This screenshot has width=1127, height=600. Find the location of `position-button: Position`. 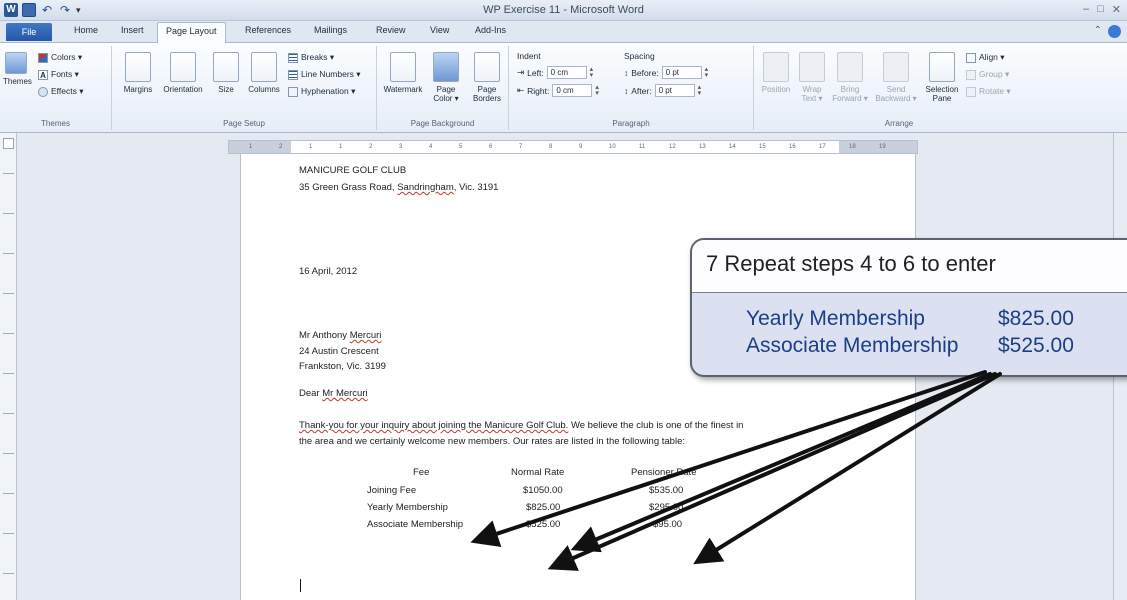

position-button: Position is located at coordinates (776, 73).